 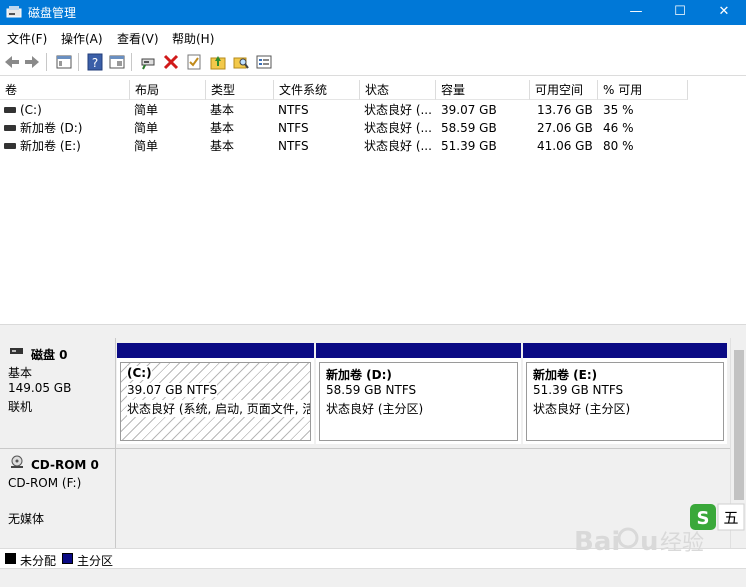 What do you see at coordinates (14, 12) in the screenshot?
I see `disk-management-app-icon` at bounding box center [14, 12].